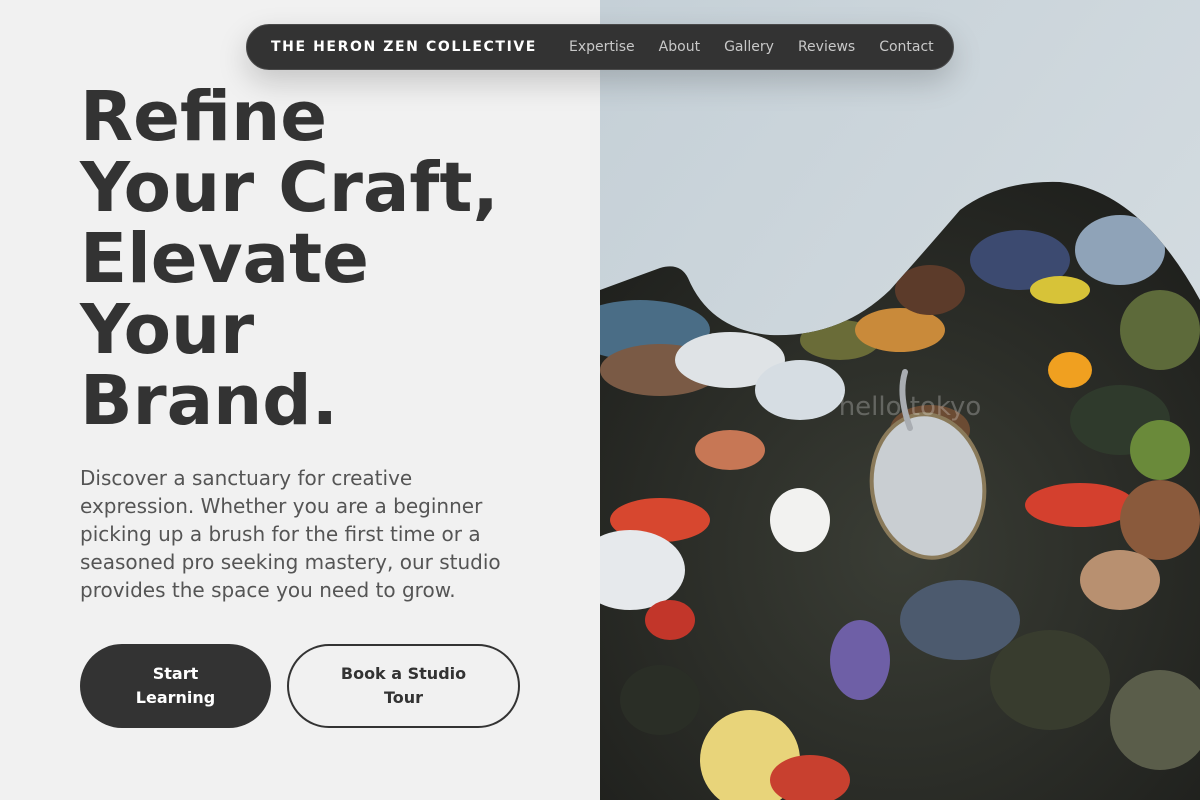 This screenshot has height=800, width=1200. I want to click on nav-link-reviews: Reviews, so click(826, 47).